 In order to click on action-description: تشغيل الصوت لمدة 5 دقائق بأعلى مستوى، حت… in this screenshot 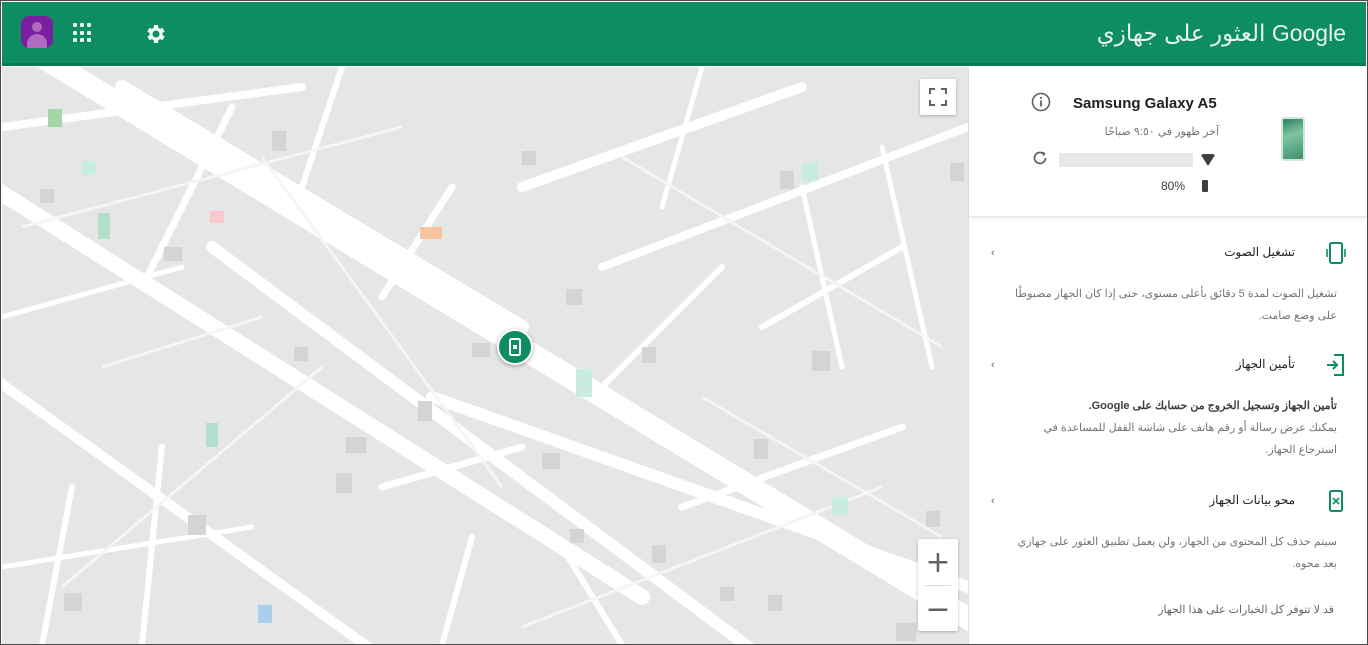, I will do `click(1176, 305)`.